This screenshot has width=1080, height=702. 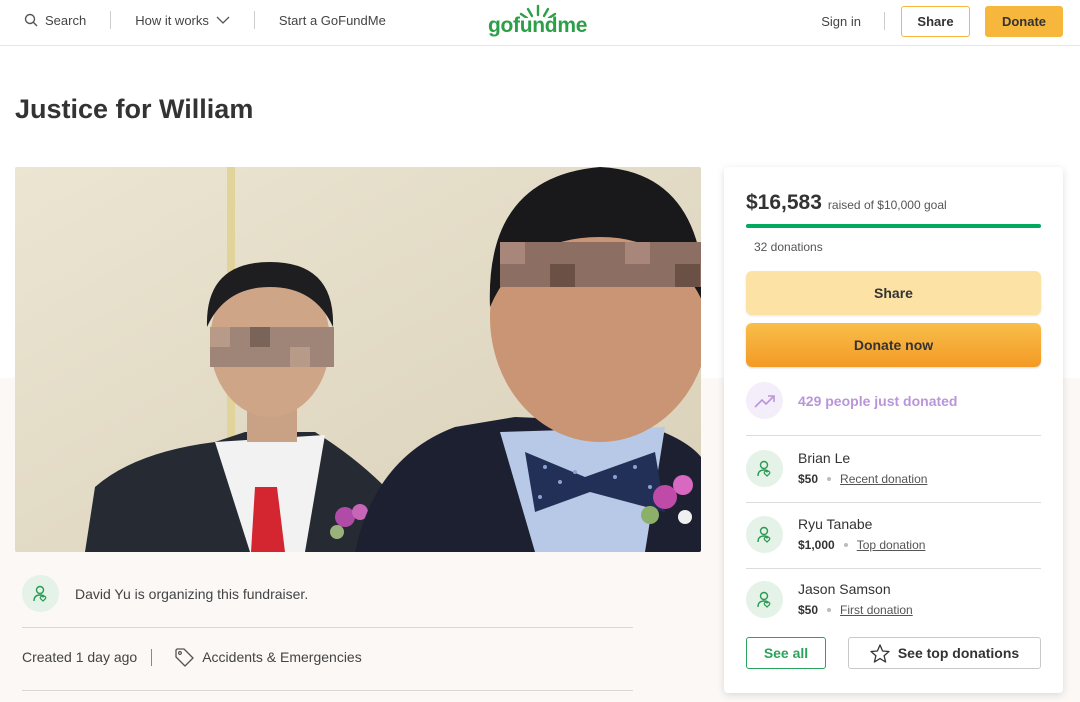 What do you see at coordinates (935, 21) in the screenshot?
I see `header-share-button: Share` at bounding box center [935, 21].